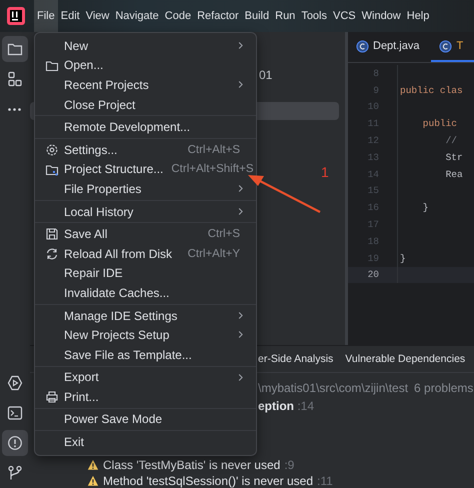 The image size is (474, 488). Describe the element at coordinates (373, 275) in the screenshot. I see `line-number: 20` at that location.